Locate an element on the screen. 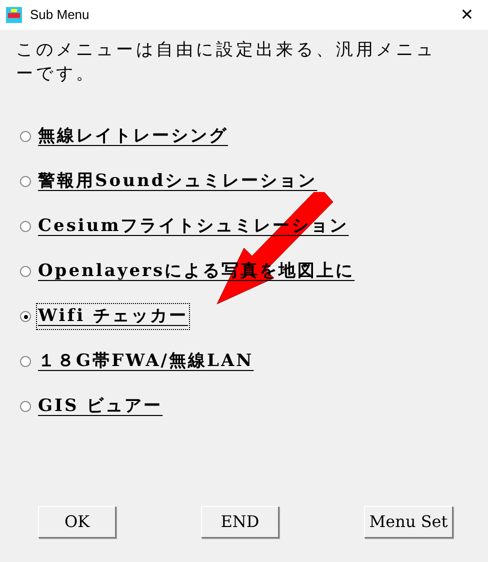 The height and width of the screenshot is (562, 488). dialog-button: Menu Set is located at coordinates (408, 522).